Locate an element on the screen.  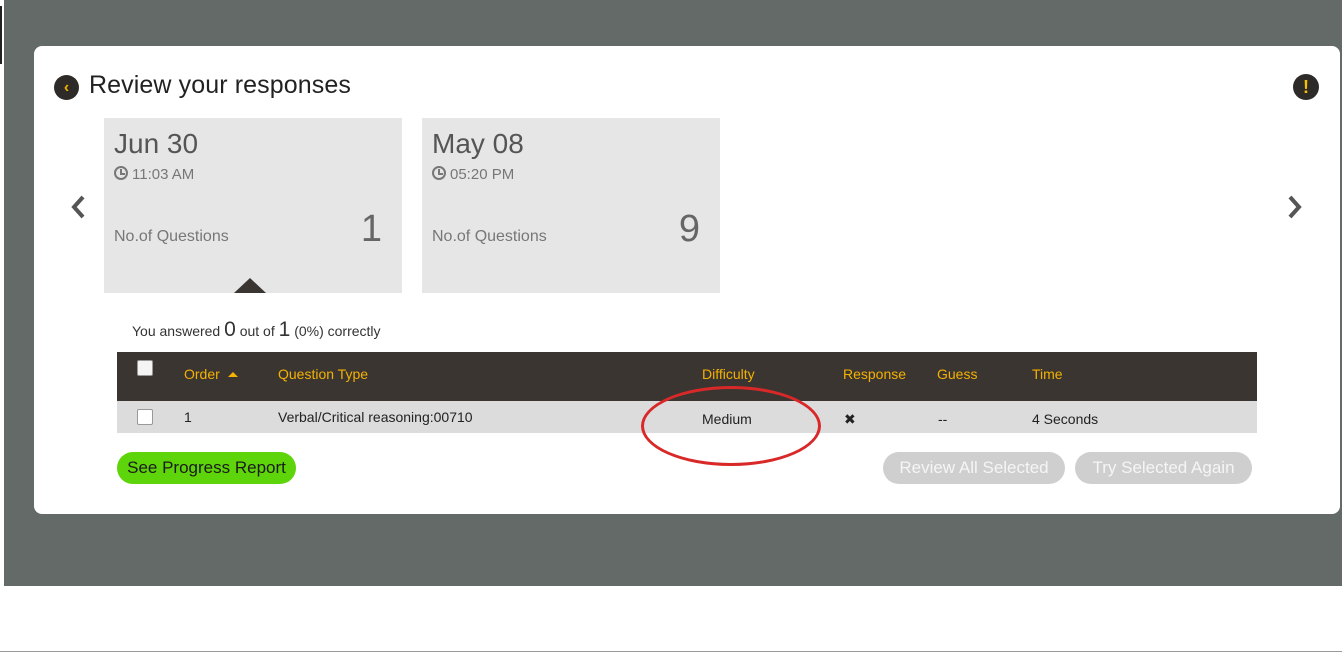
column-response: Response is located at coordinates (874, 374).